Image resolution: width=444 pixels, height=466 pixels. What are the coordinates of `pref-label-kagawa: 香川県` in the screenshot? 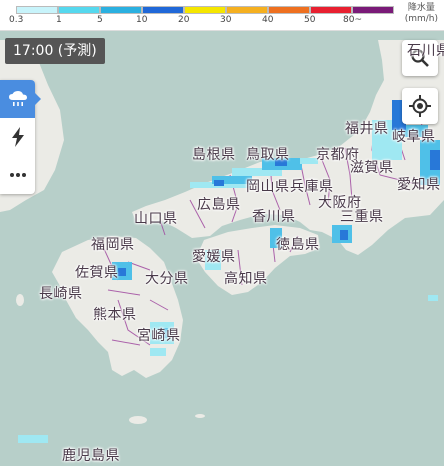 It's located at (274, 217).